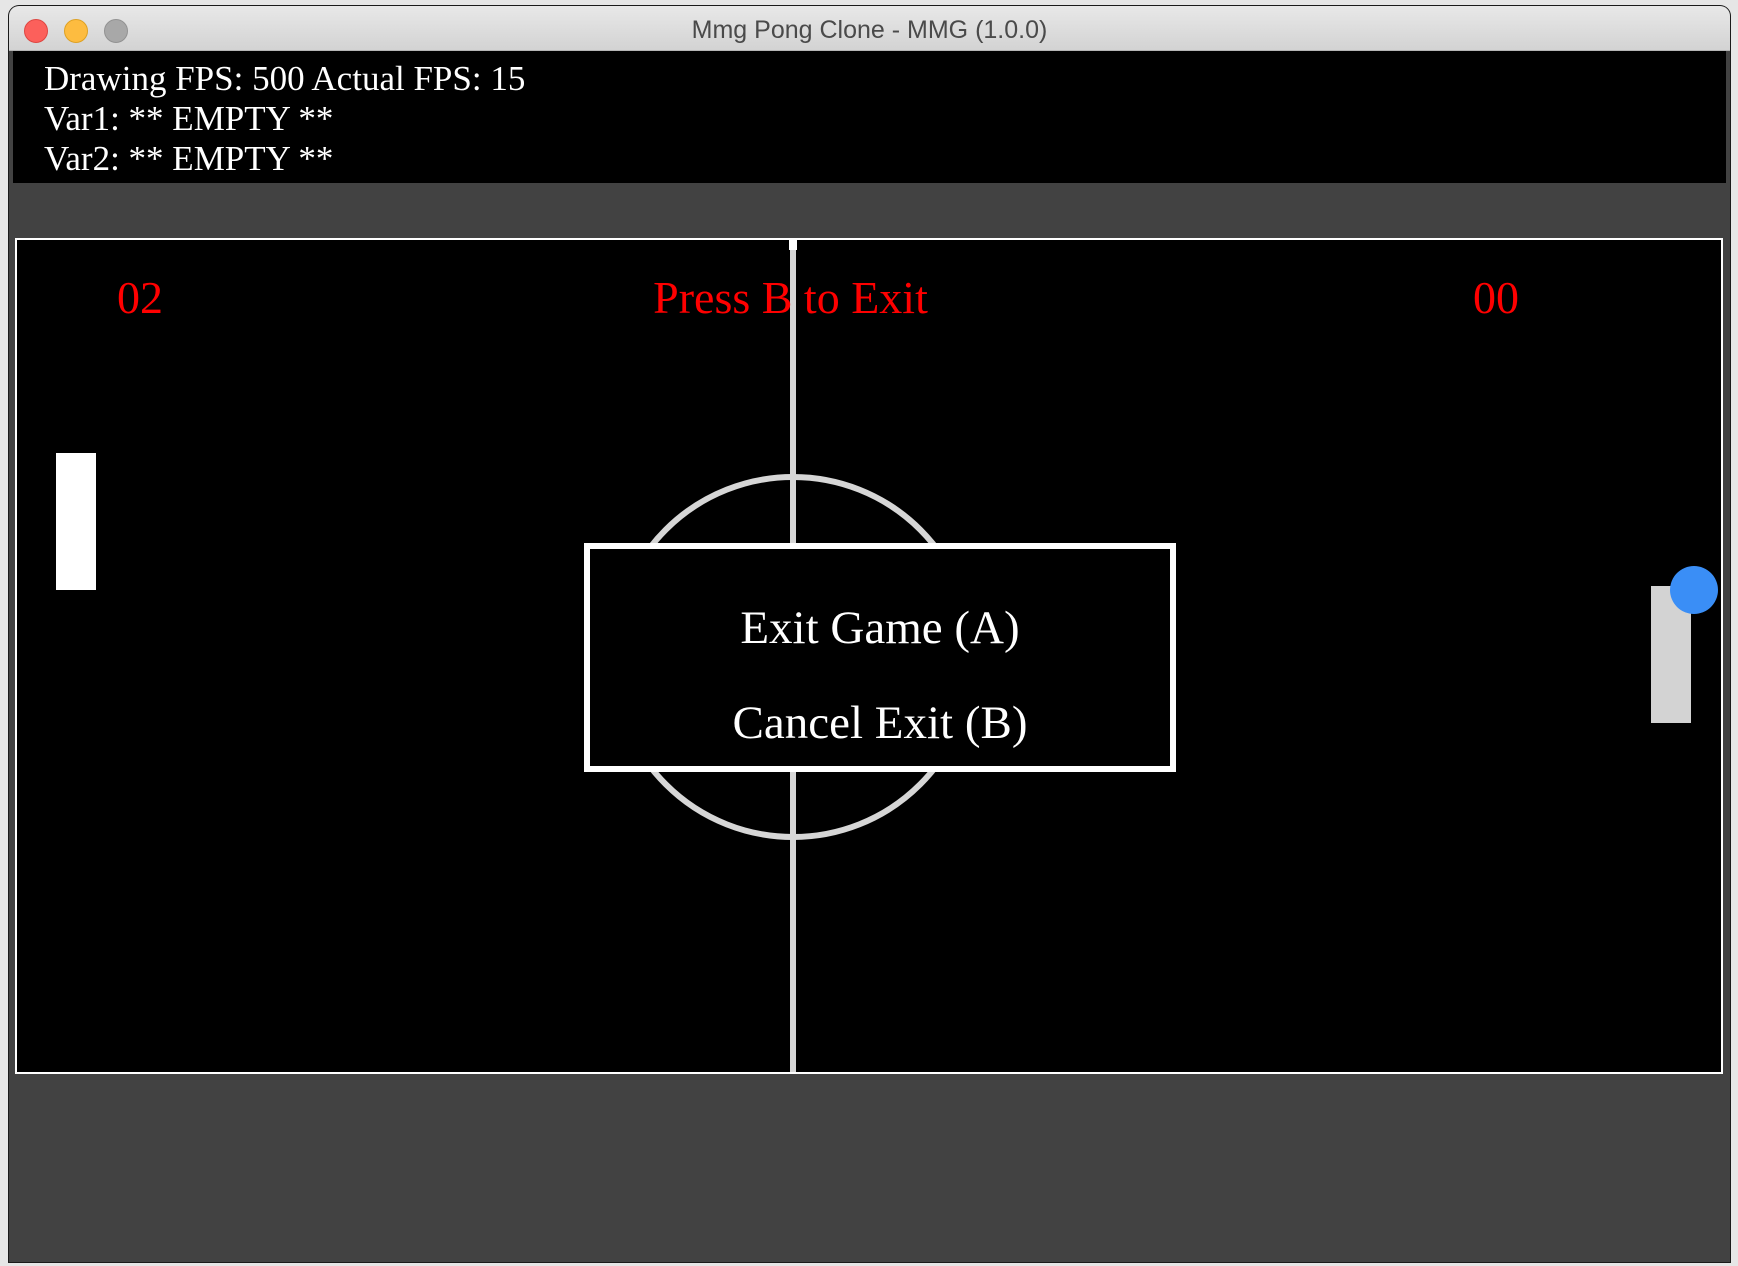 The width and height of the screenshot is (1738, 1266). I want to click on ball, so click(1694, 590).